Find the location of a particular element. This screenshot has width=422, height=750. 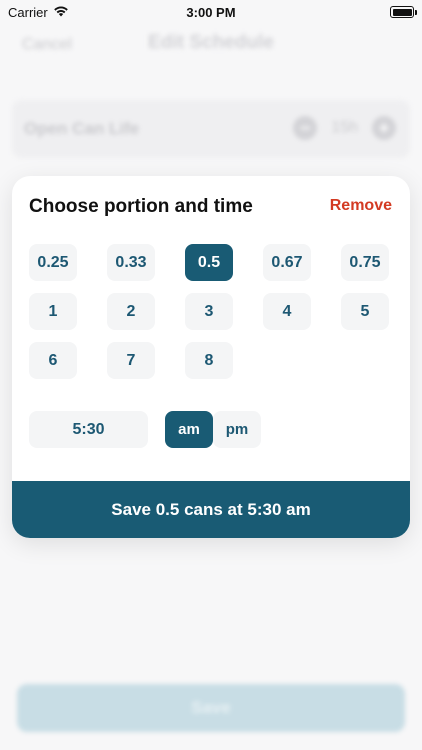

status-left: Carrier is located at coordinates (38, 12).